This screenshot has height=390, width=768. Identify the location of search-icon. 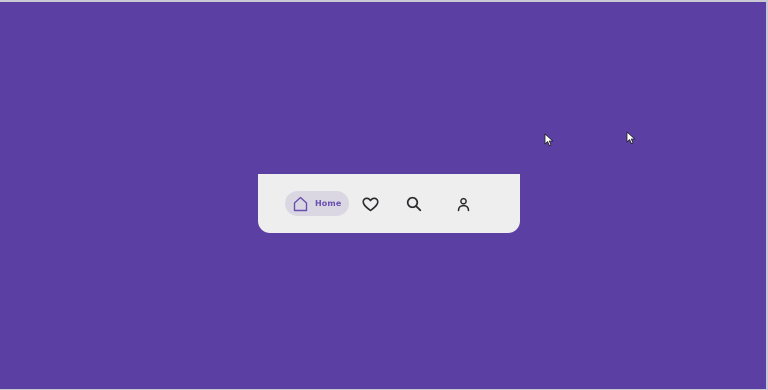
(414, 204).